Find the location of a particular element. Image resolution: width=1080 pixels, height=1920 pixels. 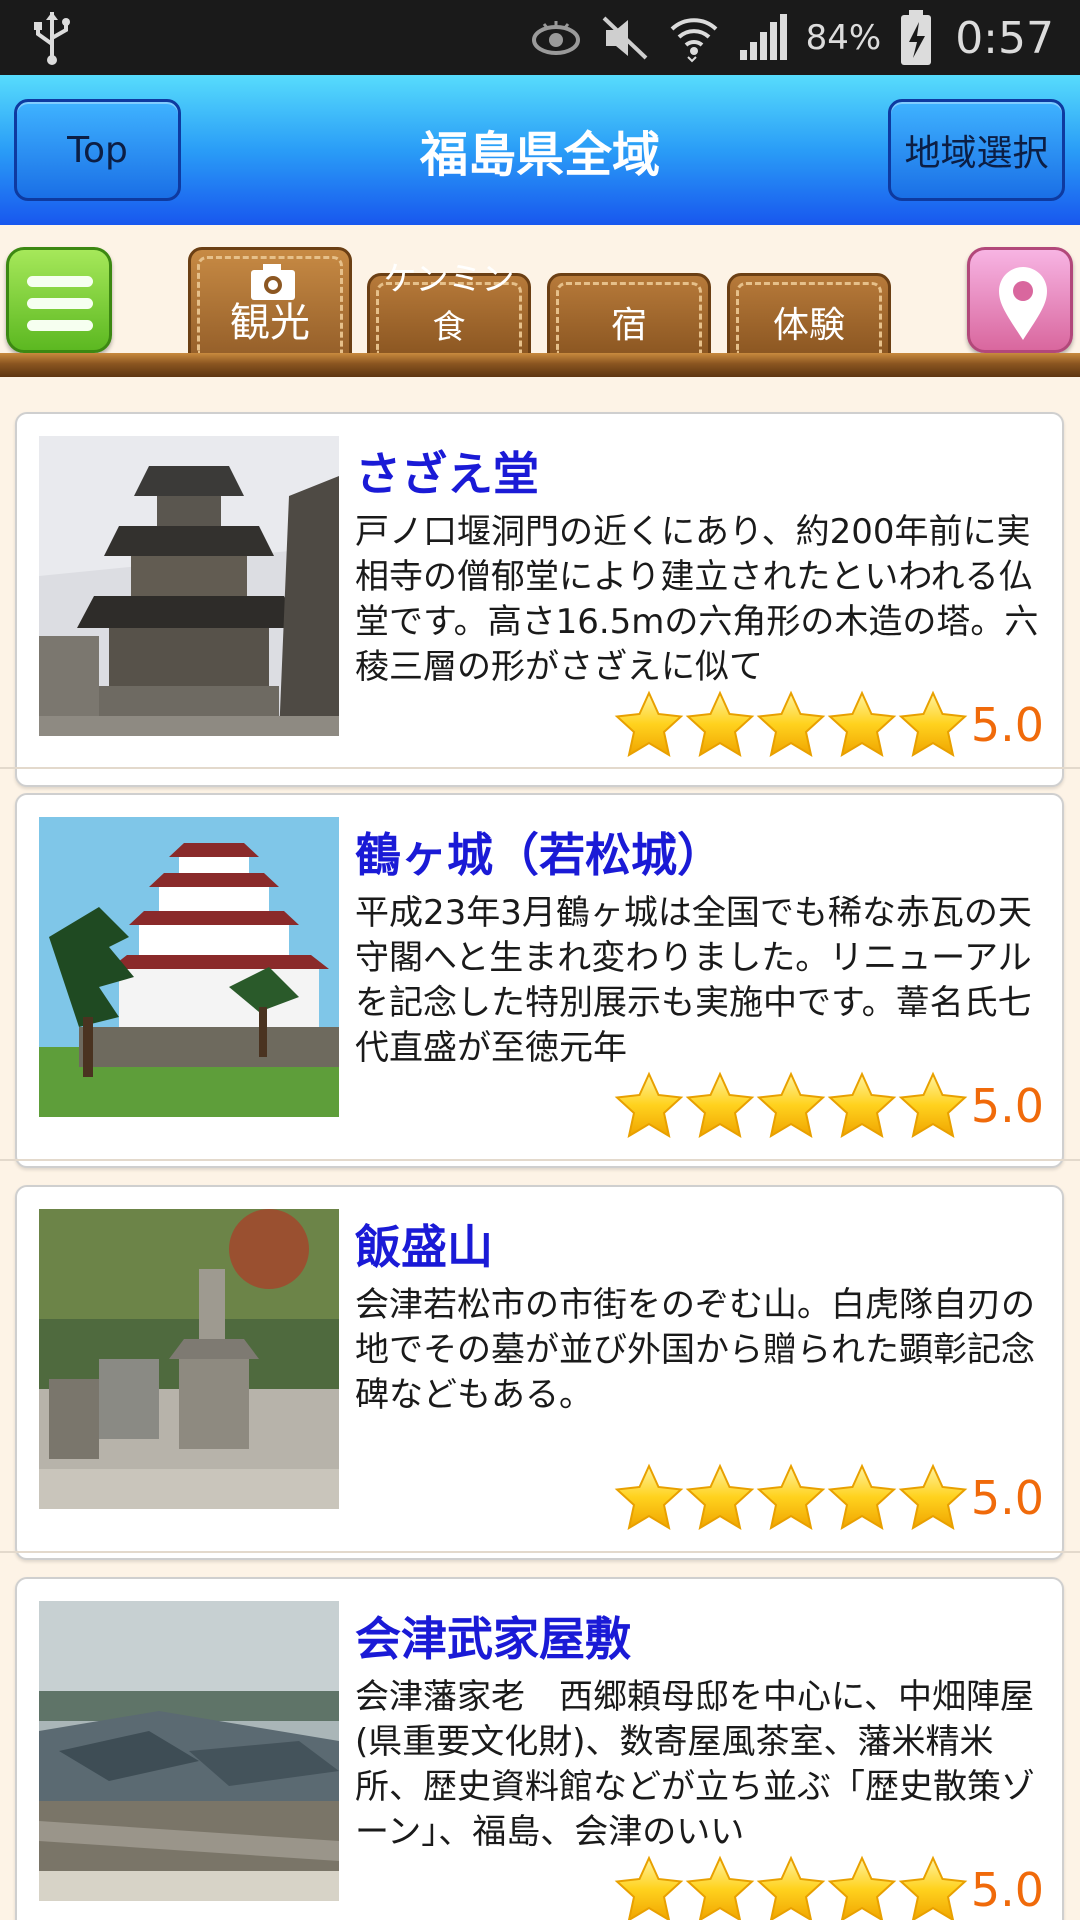

menu-button is located at coordinates (59, 300).